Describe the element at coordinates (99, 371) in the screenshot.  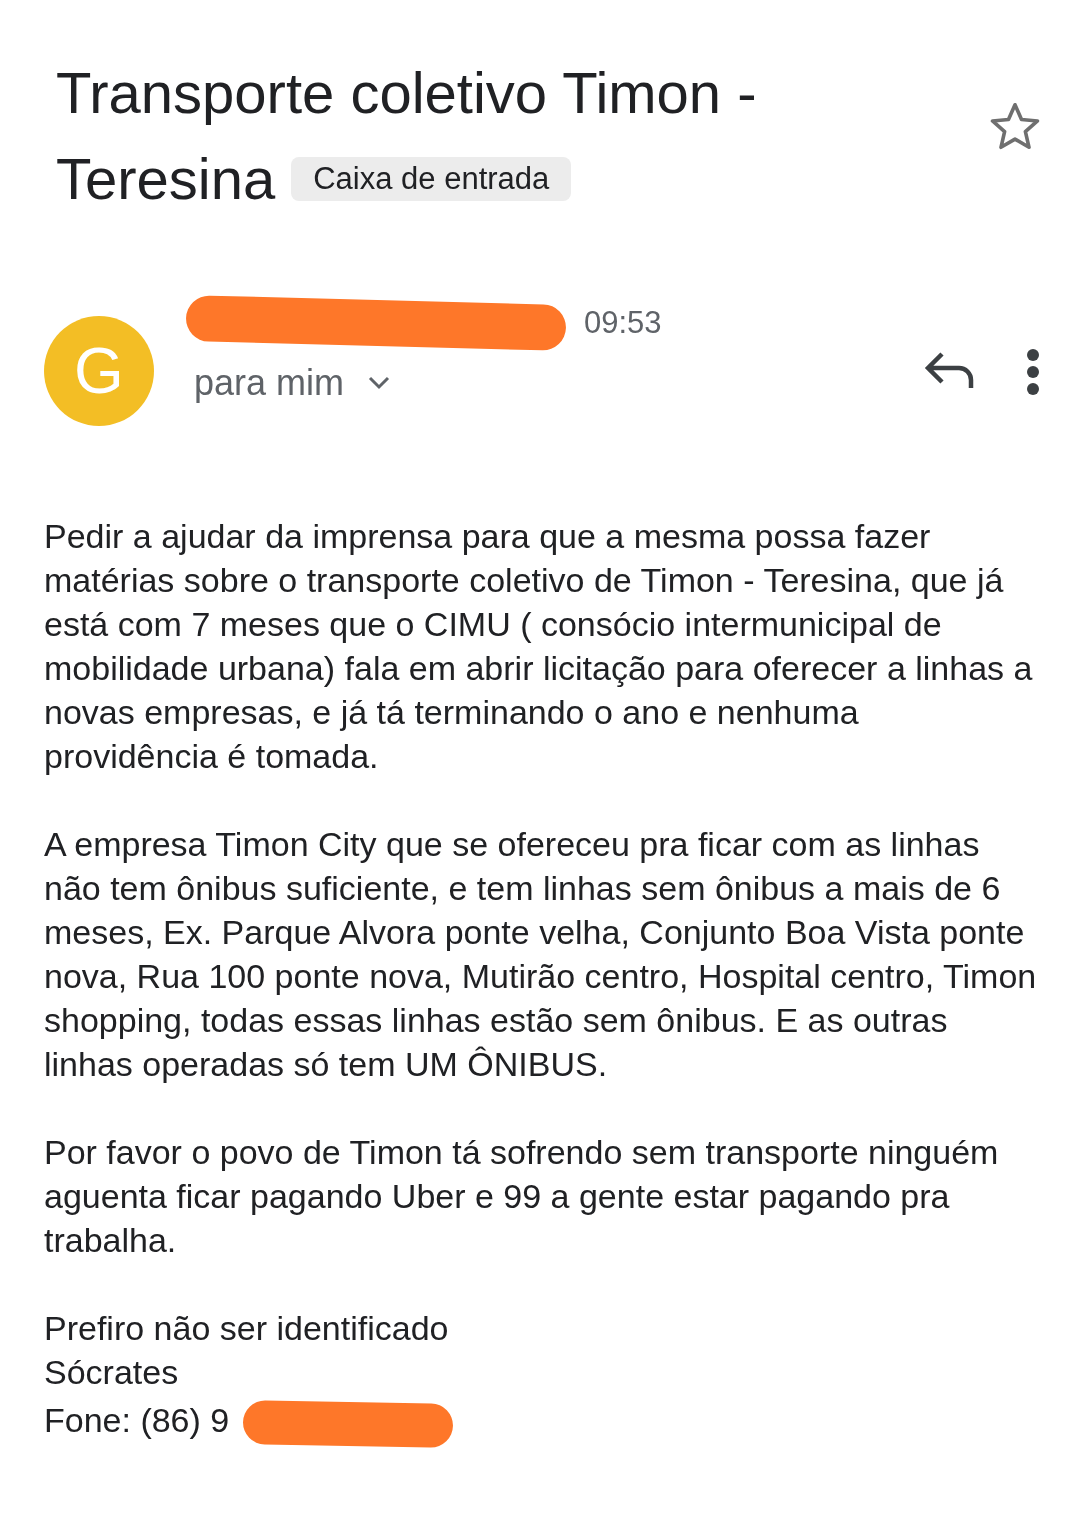
I see `sender-avatar: G` at that location.